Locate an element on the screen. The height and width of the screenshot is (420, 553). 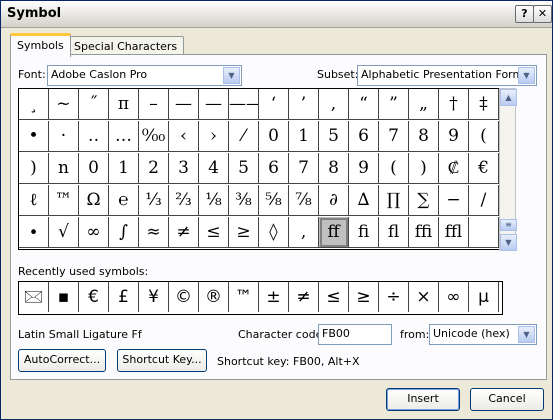
symbol-cell: ‘ is located at coordinates (274, 104).